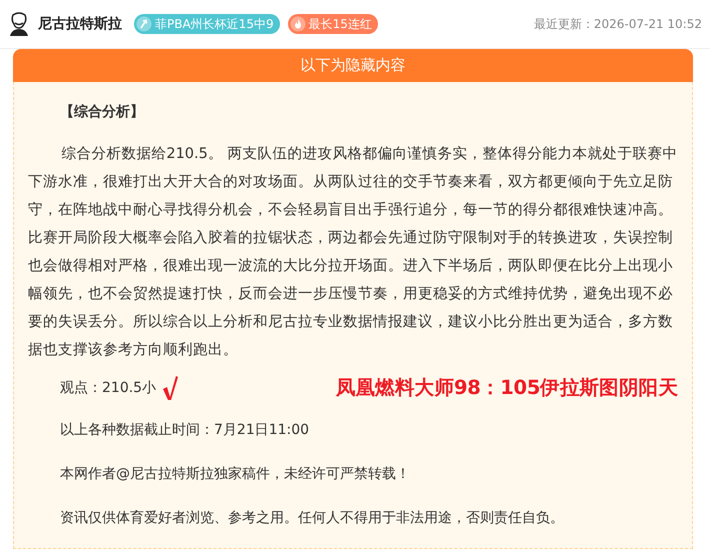 This screenshot has height=551, width=710. I want to click on note-text: 资讯仅供体育爱好者浏览、参考之用。任何人不得用于非法用途，否则责任自负。, so click(312, 518).